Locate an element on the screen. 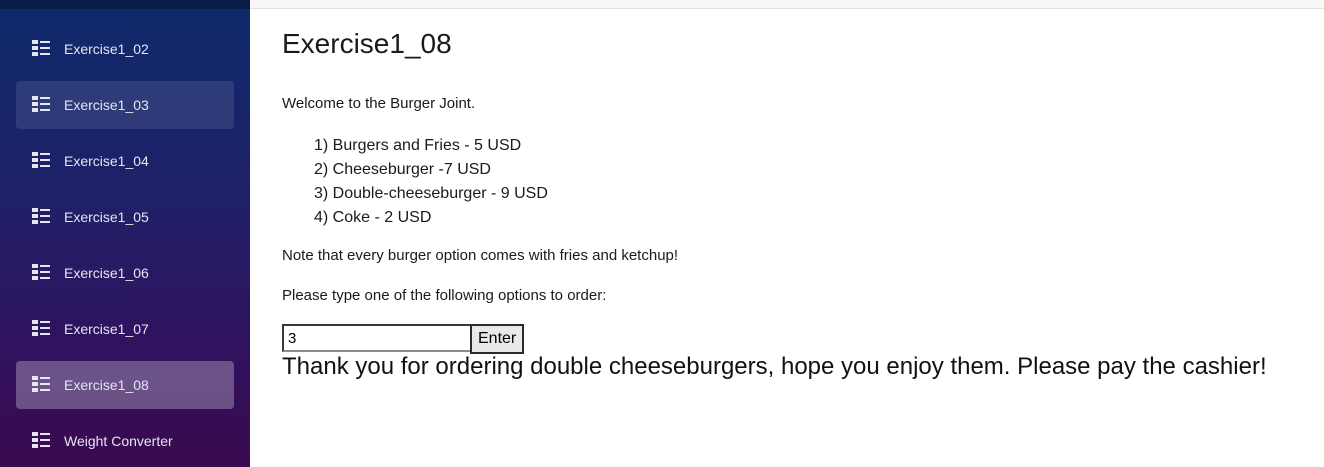 Image resolution: width=1324 pixels, height=467 pixels. page-title: Exercise1_08 is located at coordinates (367, 43).